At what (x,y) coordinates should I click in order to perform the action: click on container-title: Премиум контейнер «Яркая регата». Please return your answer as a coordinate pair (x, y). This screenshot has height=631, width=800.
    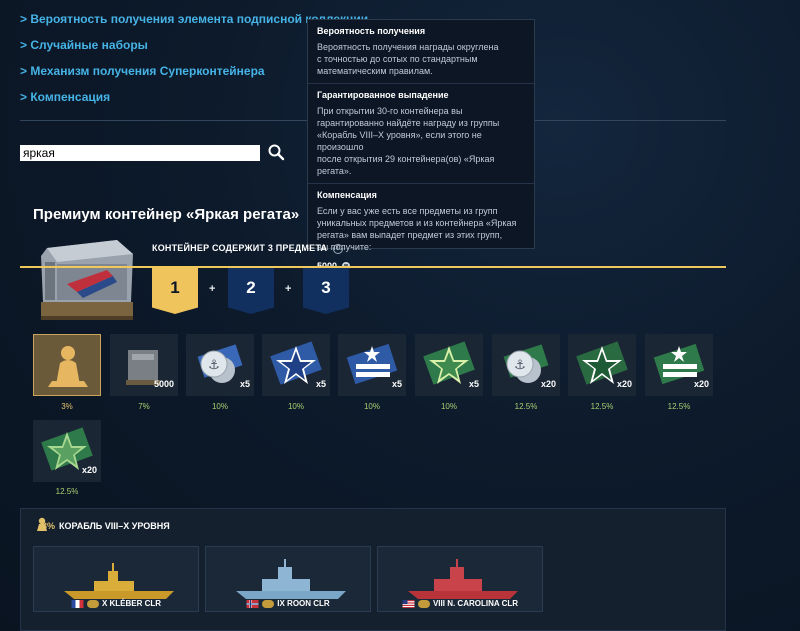
    Looking at the image, I should click on (166, 214).